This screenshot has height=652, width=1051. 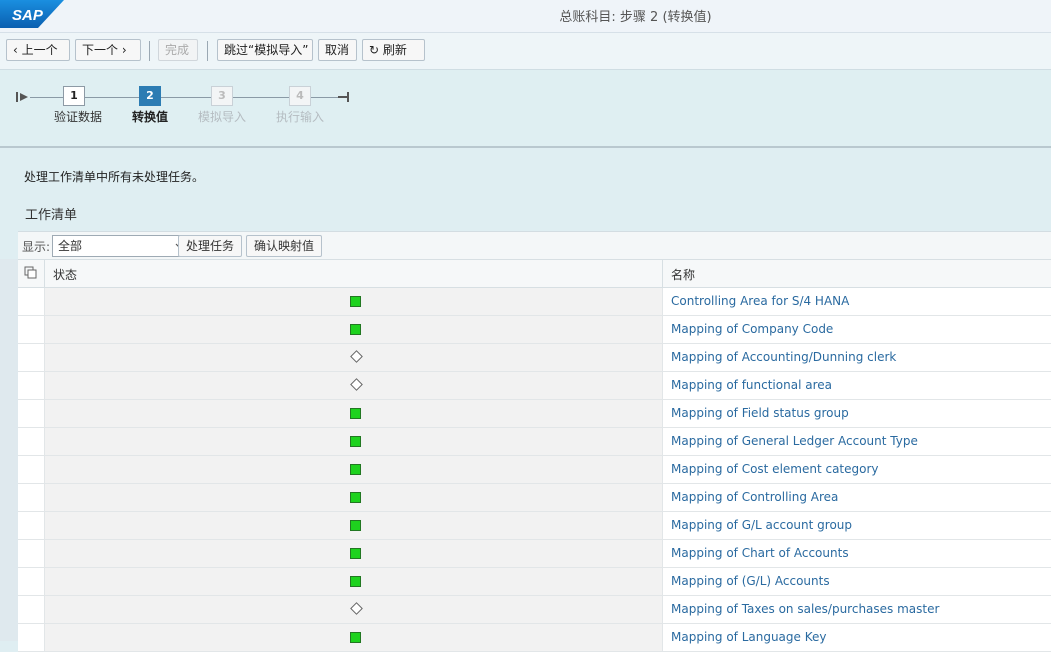 I want to click on task-link: Mapping of G/L account group, so click(x=761, y=525).